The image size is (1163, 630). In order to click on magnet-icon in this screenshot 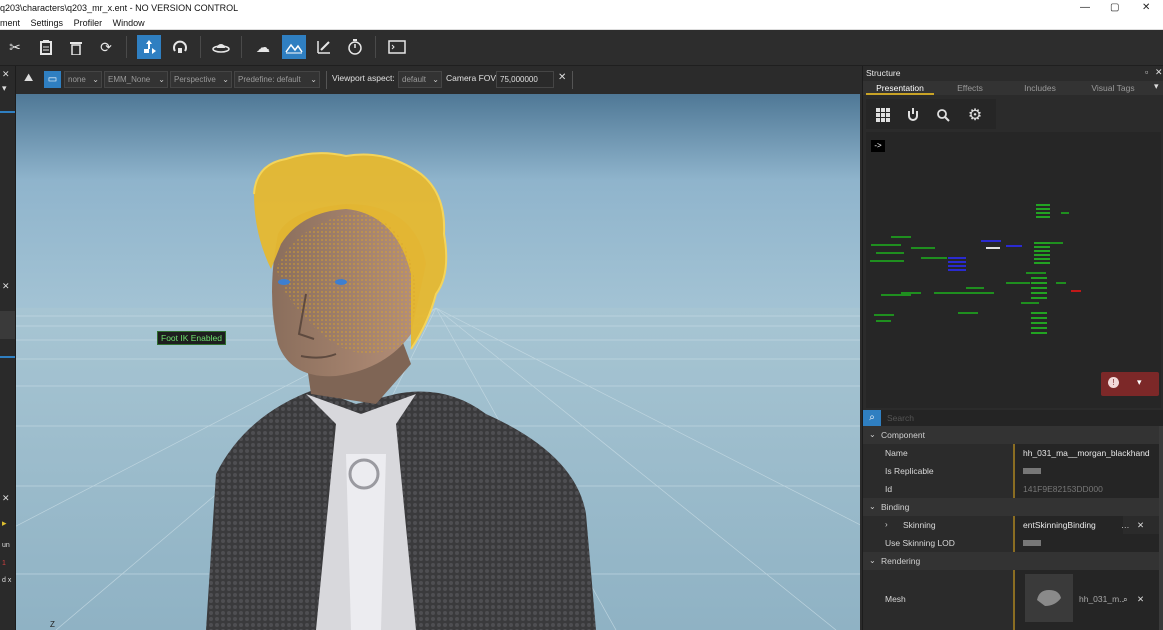, I will do `click(913, 115)`.